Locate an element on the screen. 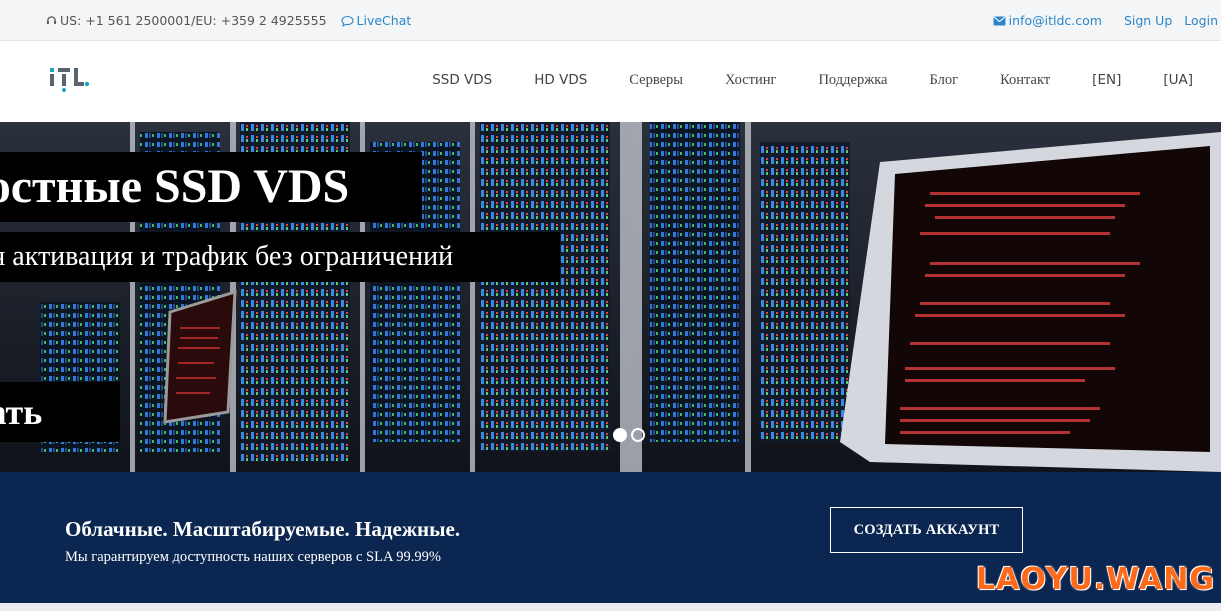  create-account-button: СОЗДАТЬ АККАУНТ is located at coordinates (926, 530).